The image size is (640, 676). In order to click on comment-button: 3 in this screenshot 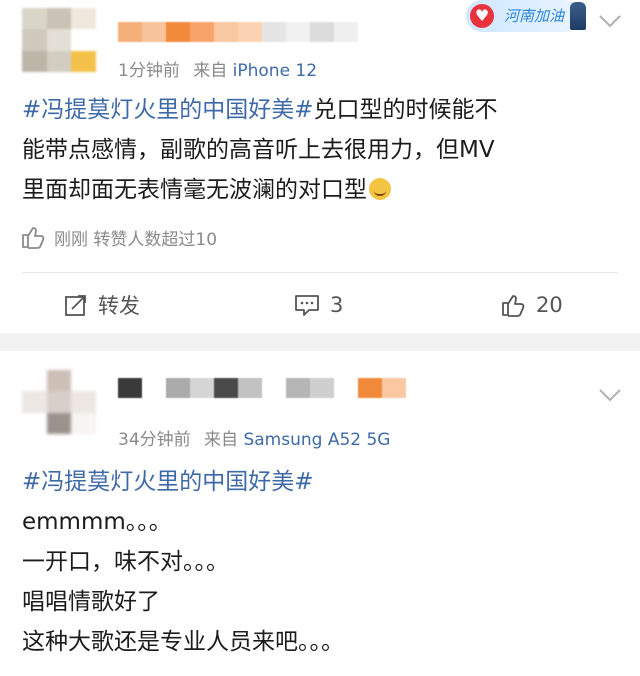, I will do `click(318, 305)`.